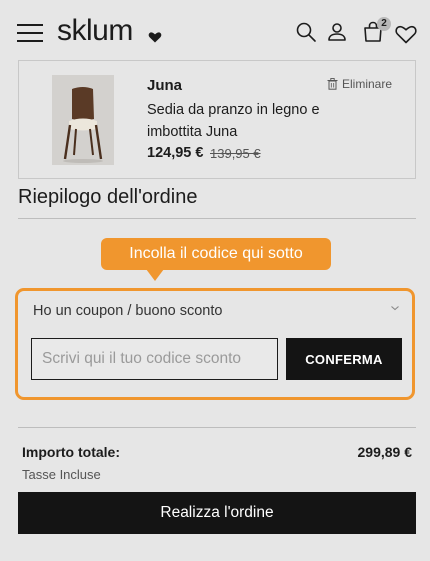 The height and width of the screenshot is (561, 430). Describe the element at coordinates (71, 452) in the screenshot. I see `total-label: Importo totale:` at that location.